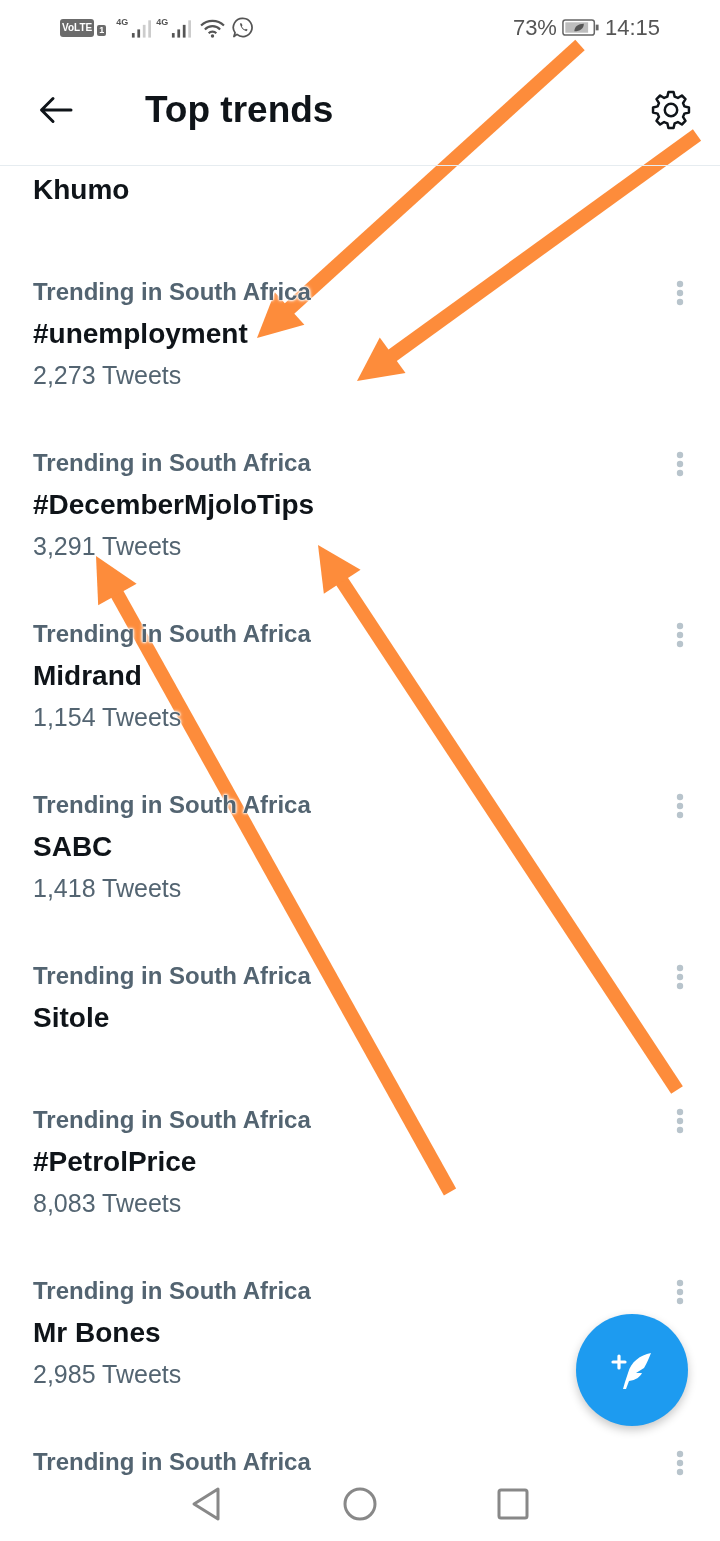  Describe the element at coordinates (115, 1162) in the screenshot. I see `trend-name: #PetrolPrice` at that location.